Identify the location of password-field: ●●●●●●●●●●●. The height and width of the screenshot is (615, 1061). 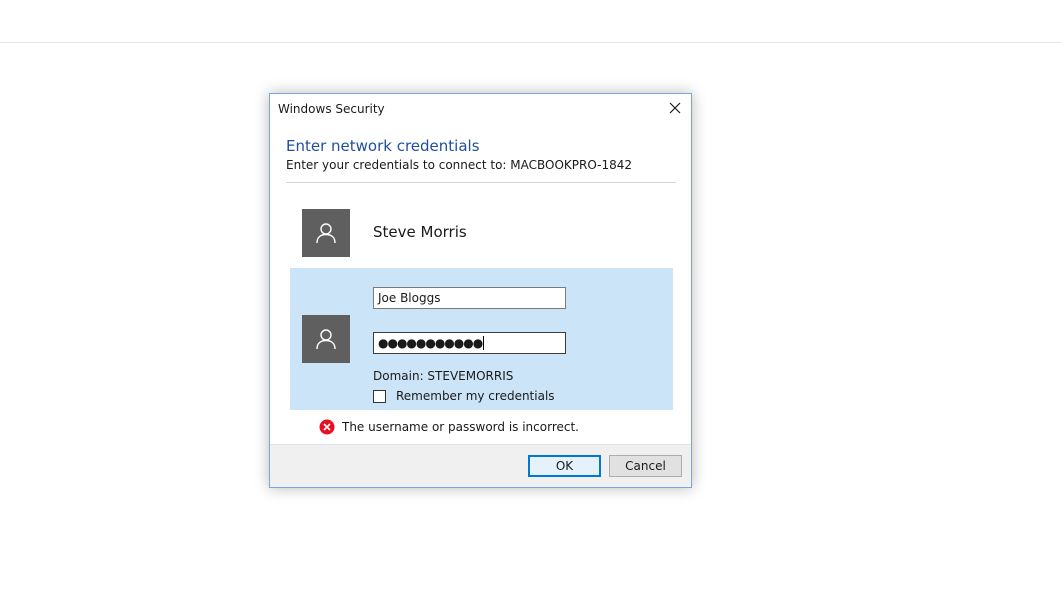
(469, 343).